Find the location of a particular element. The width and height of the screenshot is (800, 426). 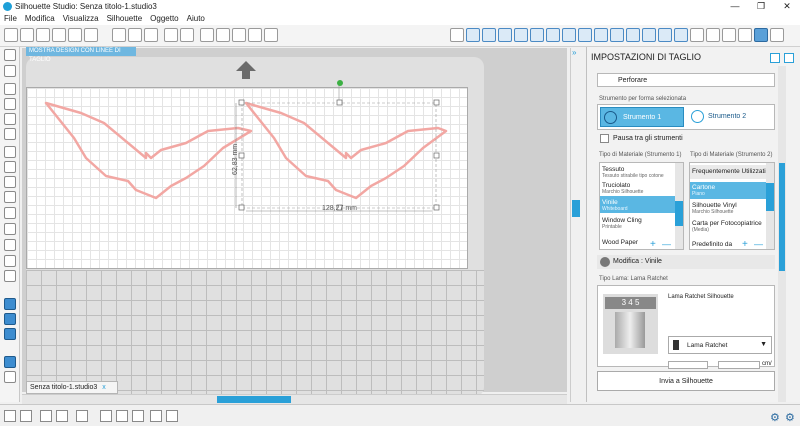

minimize-button: — is located at coordinates (735, 6).